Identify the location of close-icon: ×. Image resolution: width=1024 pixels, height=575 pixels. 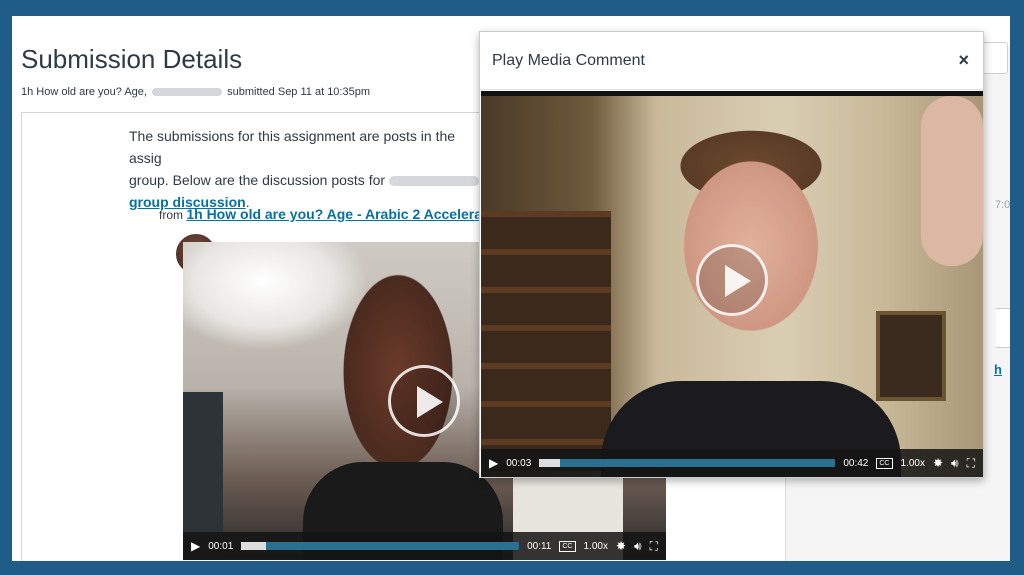
(963, 60).